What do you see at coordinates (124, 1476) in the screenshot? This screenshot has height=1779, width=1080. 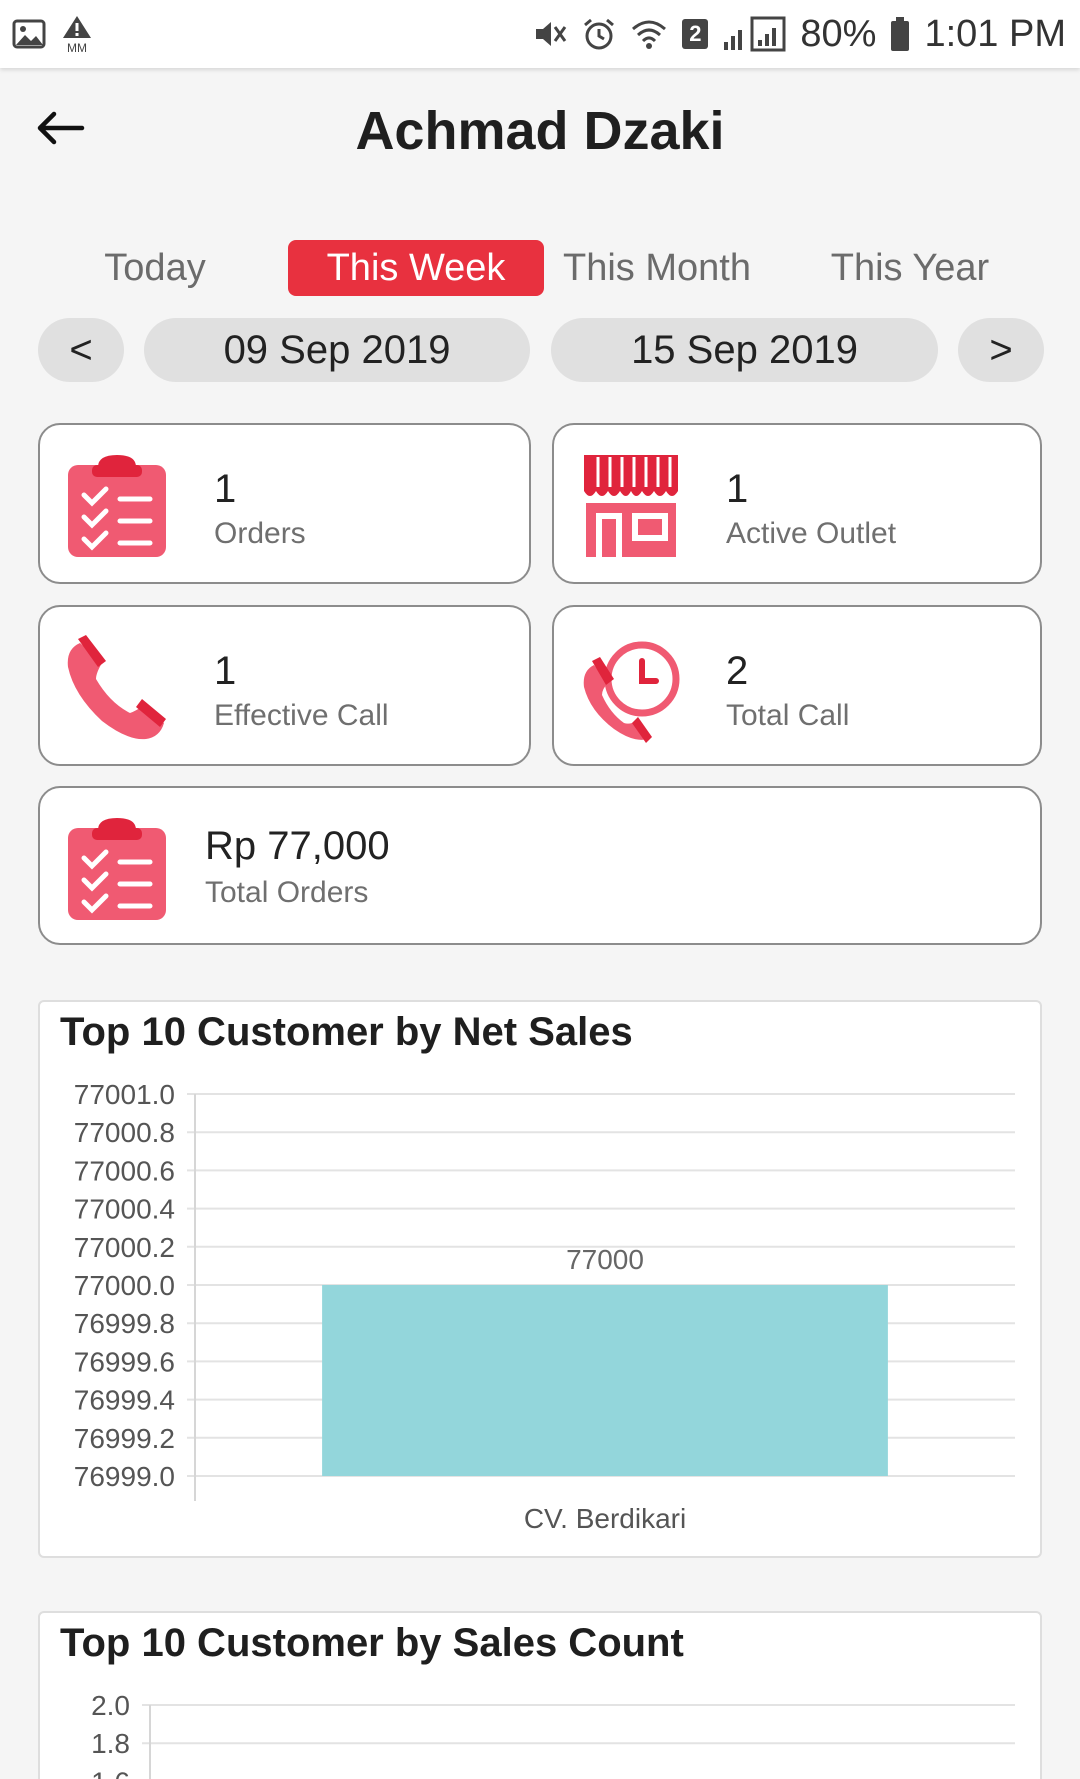 I see `y-tick-label: 76999.0` at bounding box center [124, 1476].